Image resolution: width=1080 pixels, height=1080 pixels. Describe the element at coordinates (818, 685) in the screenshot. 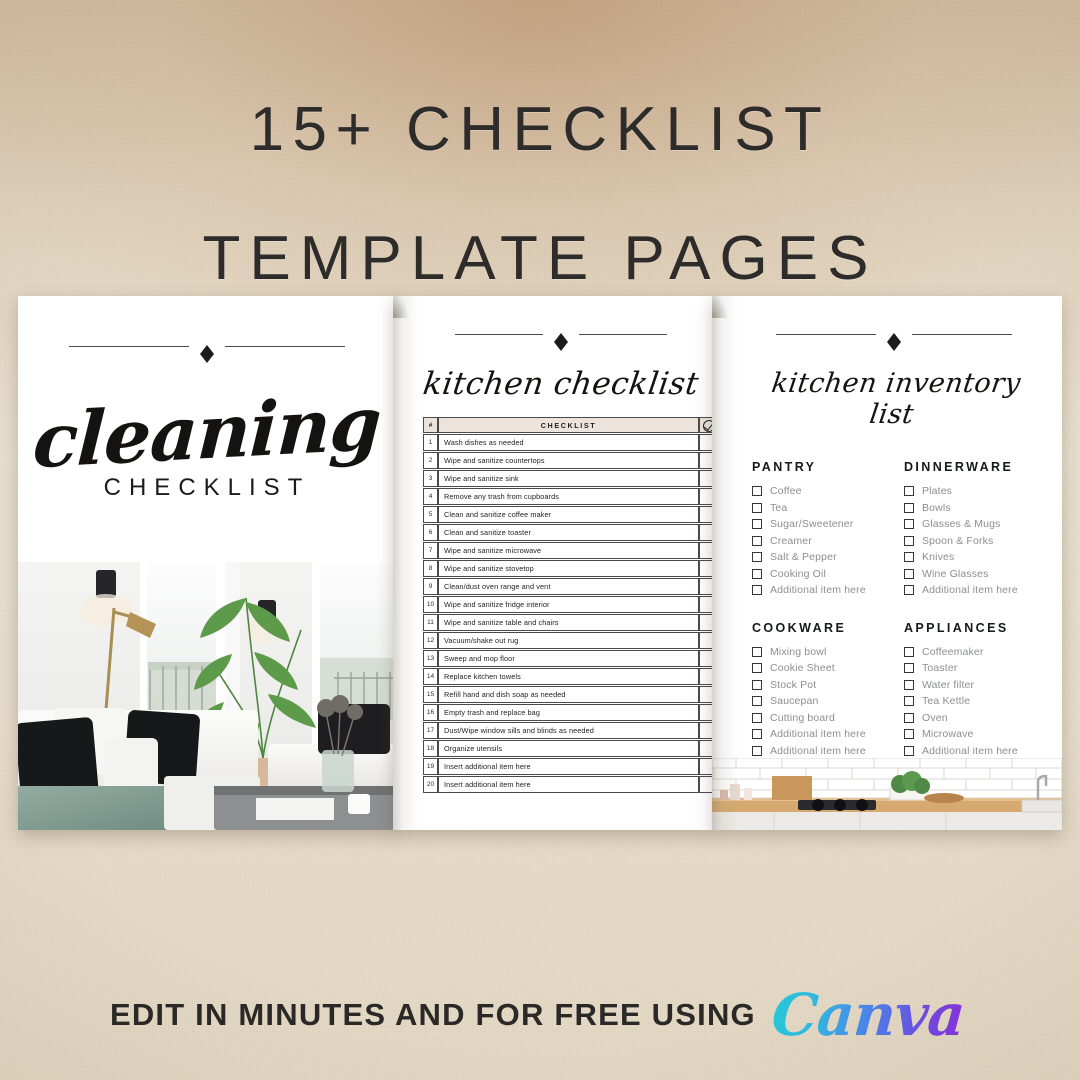

I see `inventory-item: Stock Pot` at that location.